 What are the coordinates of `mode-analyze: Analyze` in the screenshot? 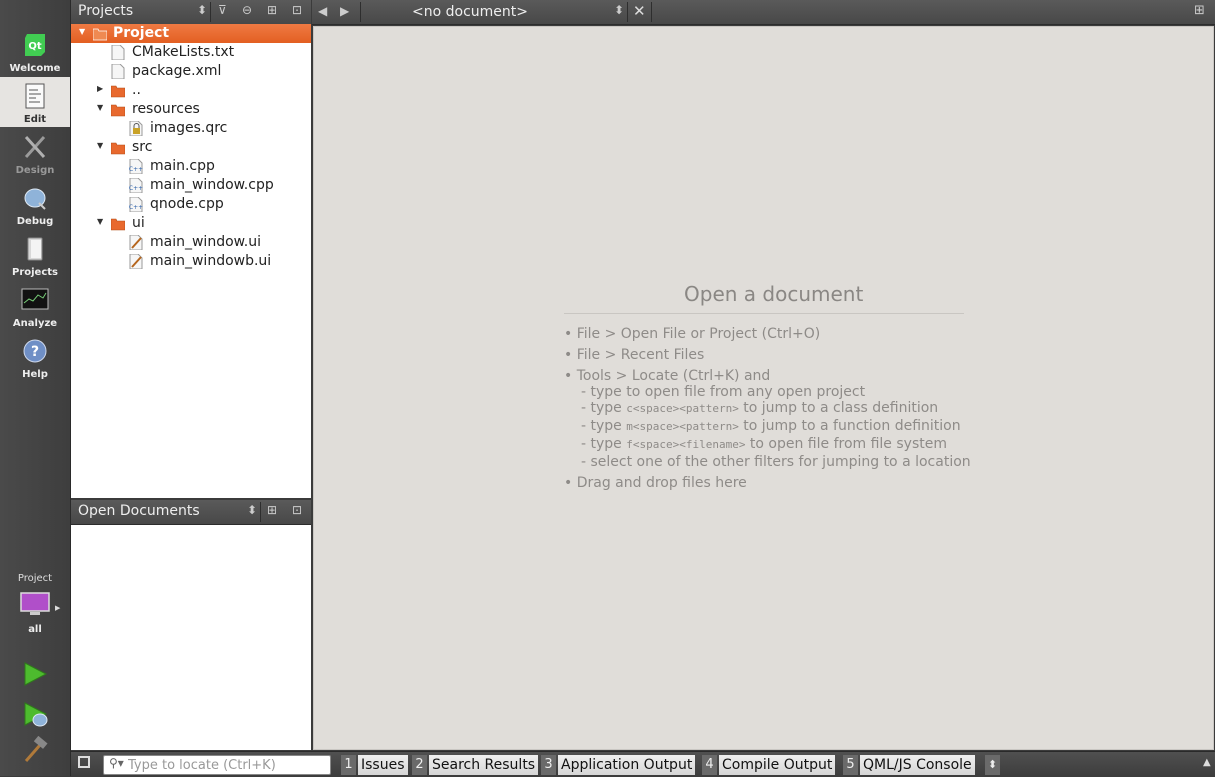 It's located at (35, 306).